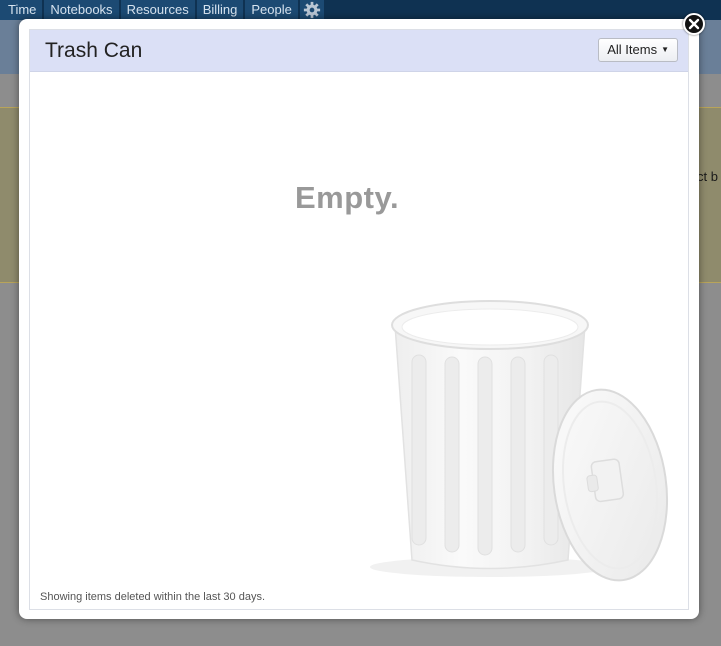 Image resolution: width=721 pixels, height=646 pixels. Describe the element at coordinates (665, 49) in the screenshot. I see `caret-down-icon: ▼` at that location.